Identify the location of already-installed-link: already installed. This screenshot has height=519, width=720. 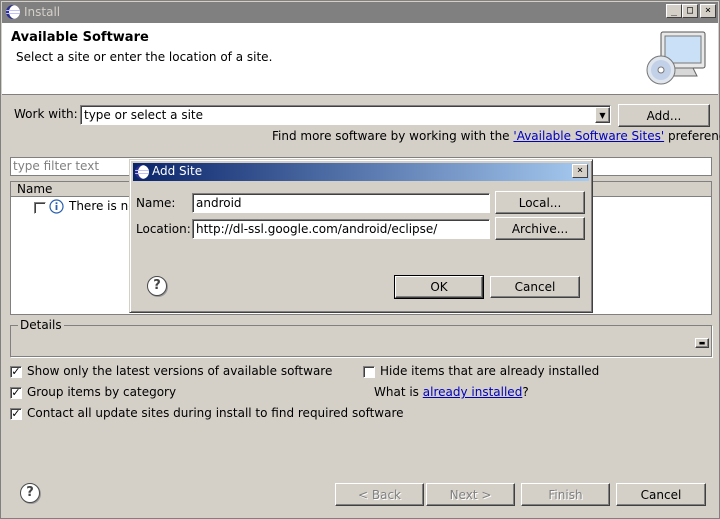
(473, 392).